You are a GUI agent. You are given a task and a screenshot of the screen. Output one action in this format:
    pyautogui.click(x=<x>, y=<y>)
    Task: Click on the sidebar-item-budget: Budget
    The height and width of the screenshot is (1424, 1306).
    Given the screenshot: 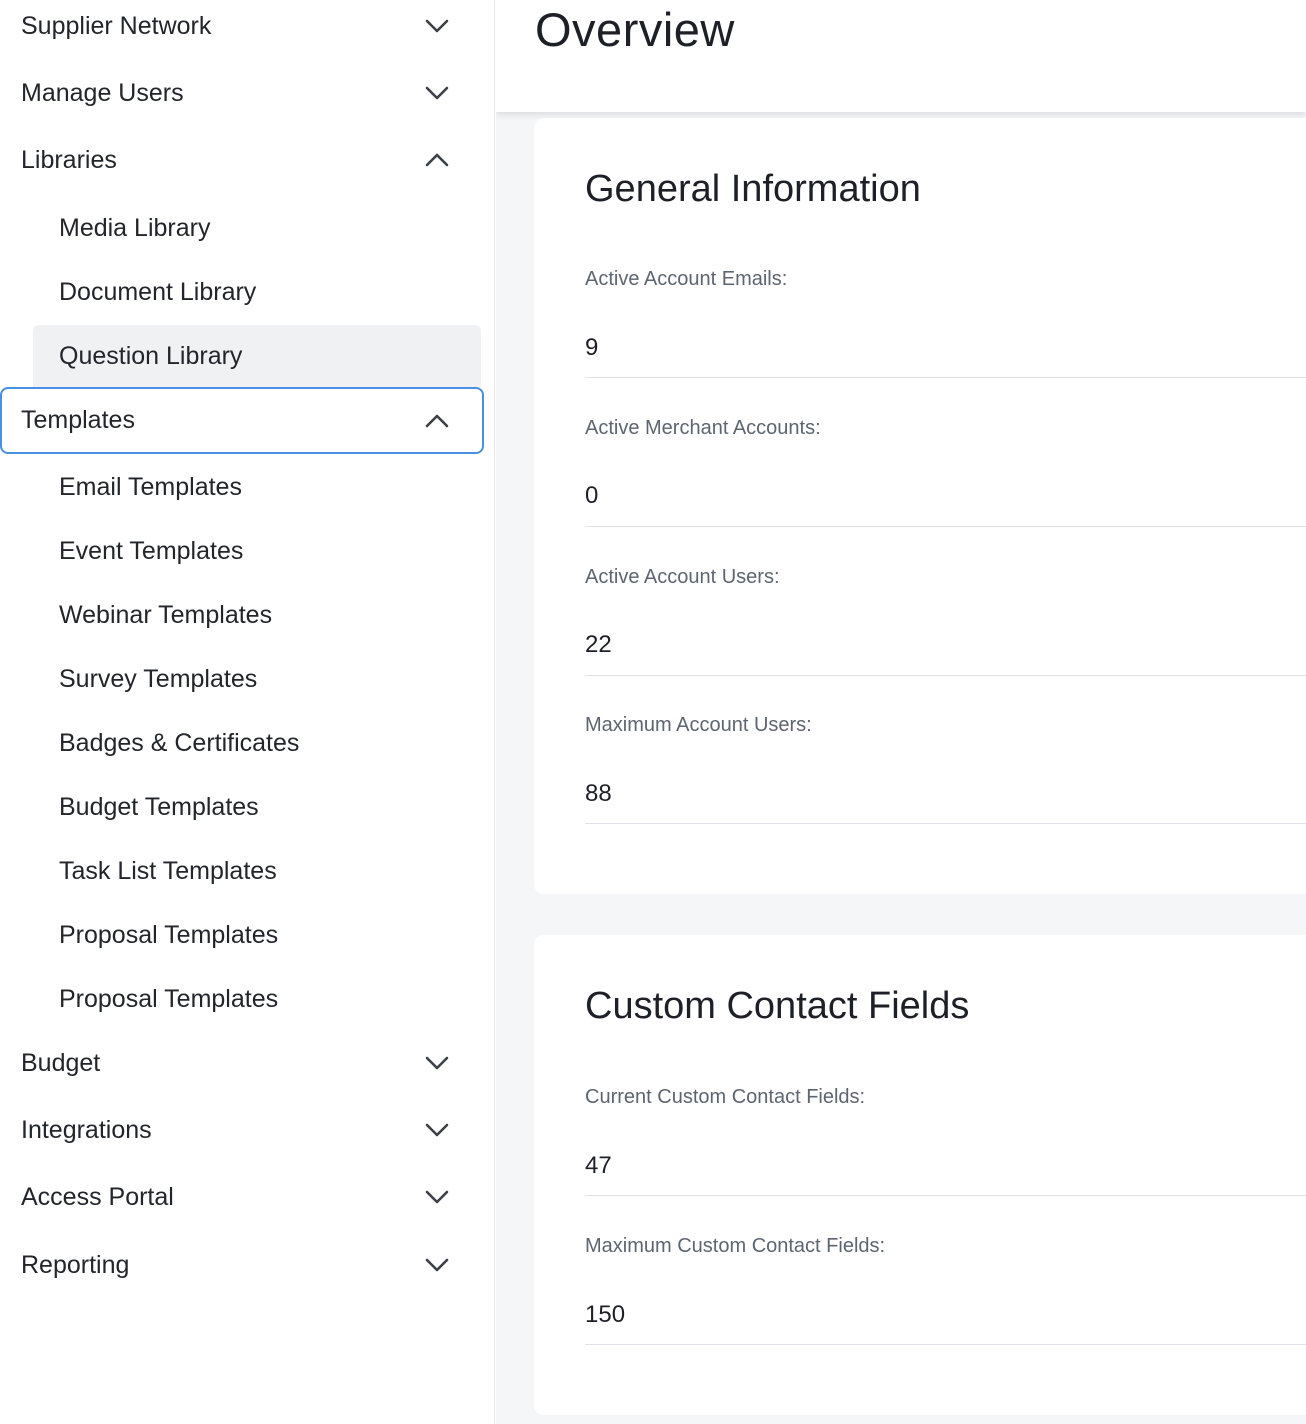 What is the action you would take?
    pyautogui.click(x=242, y=1063)
    